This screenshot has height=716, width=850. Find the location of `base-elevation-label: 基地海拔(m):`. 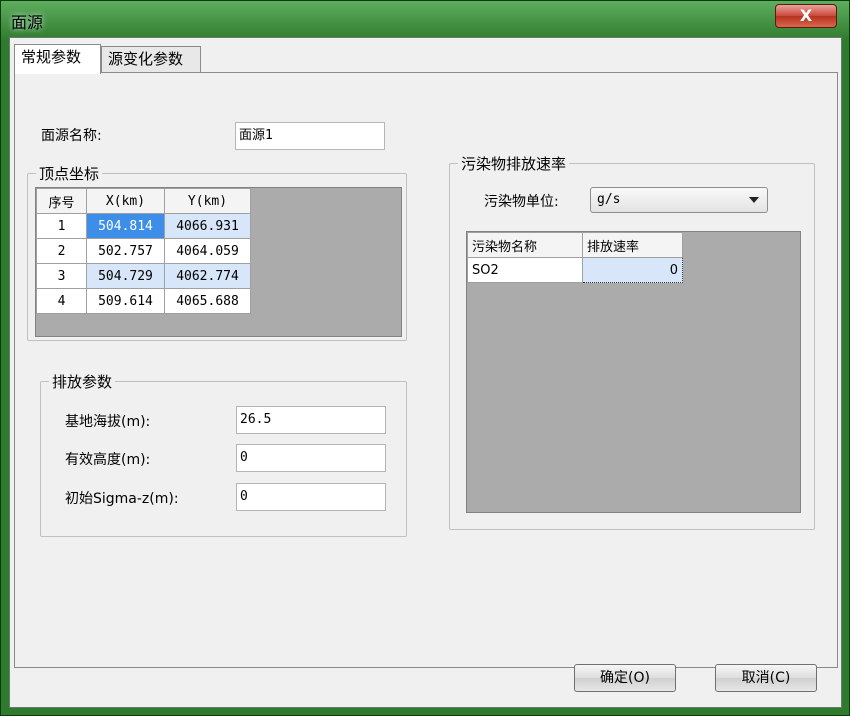

base-elevation-label: 基地海拔(m): is located at coordinates (108, 422).